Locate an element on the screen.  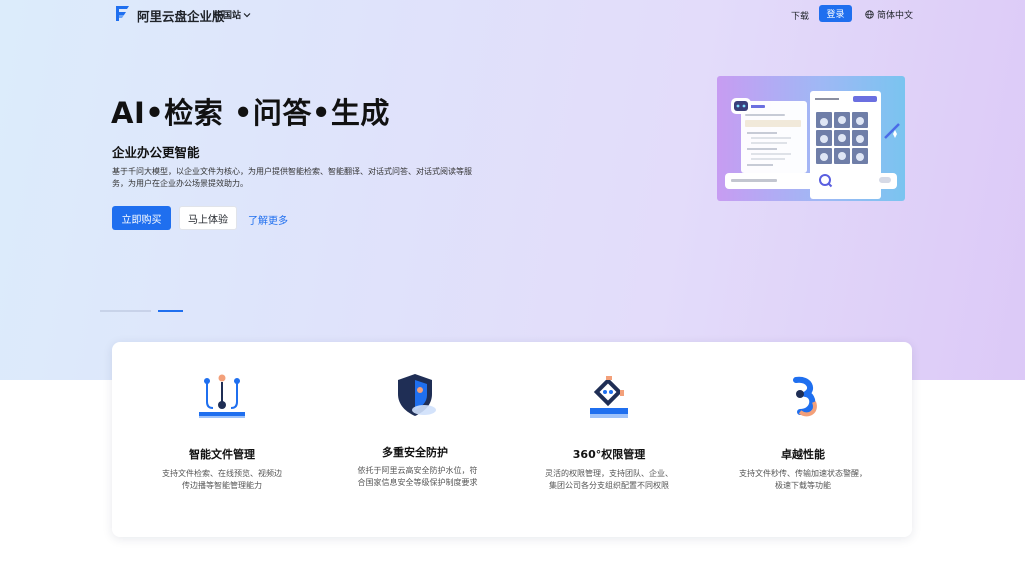
globe-icon is located at coordinates (869, 14).